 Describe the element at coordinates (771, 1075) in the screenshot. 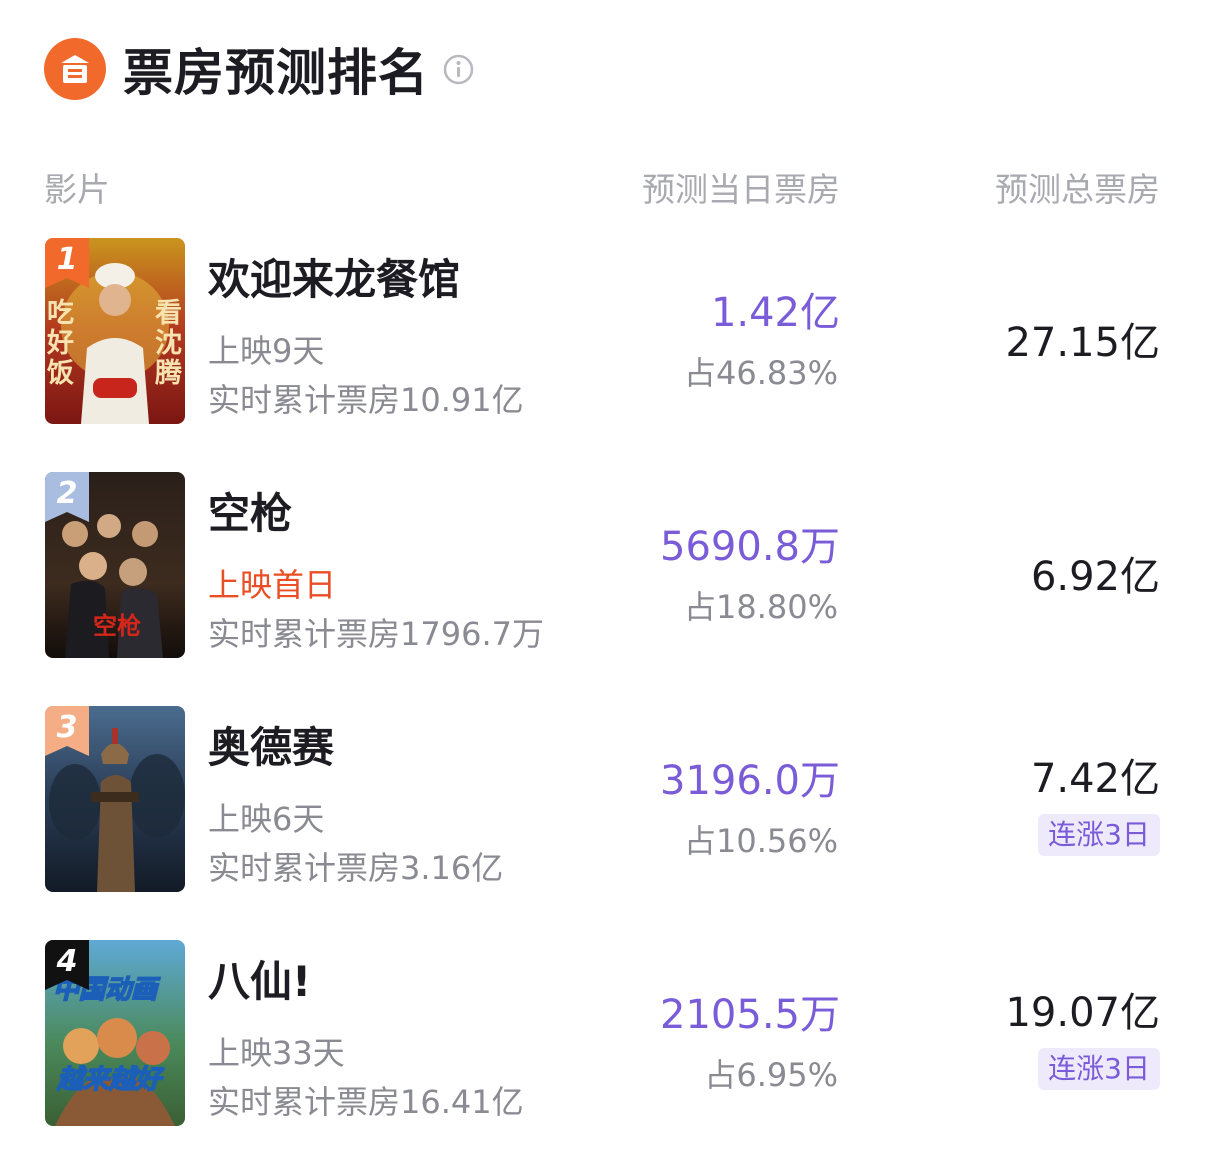

I see `share-percent: 占6.95%` at that location.